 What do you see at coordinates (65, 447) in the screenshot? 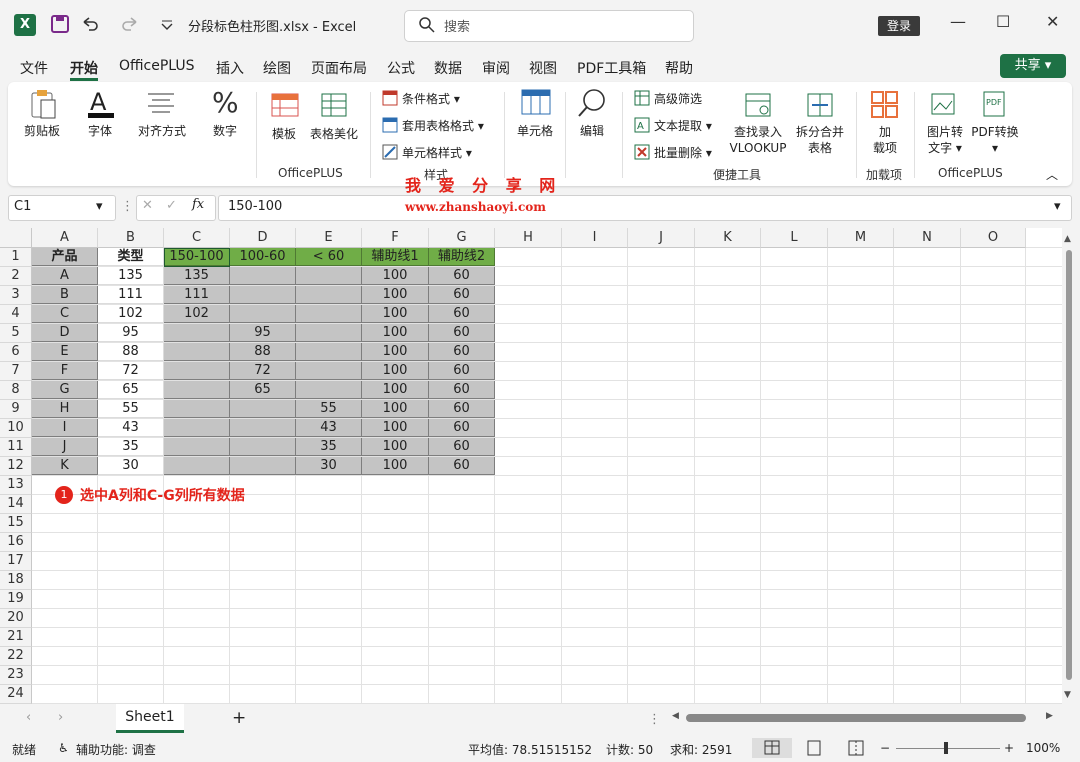
I see `table-cell: J` at bounding box center [65, 447].